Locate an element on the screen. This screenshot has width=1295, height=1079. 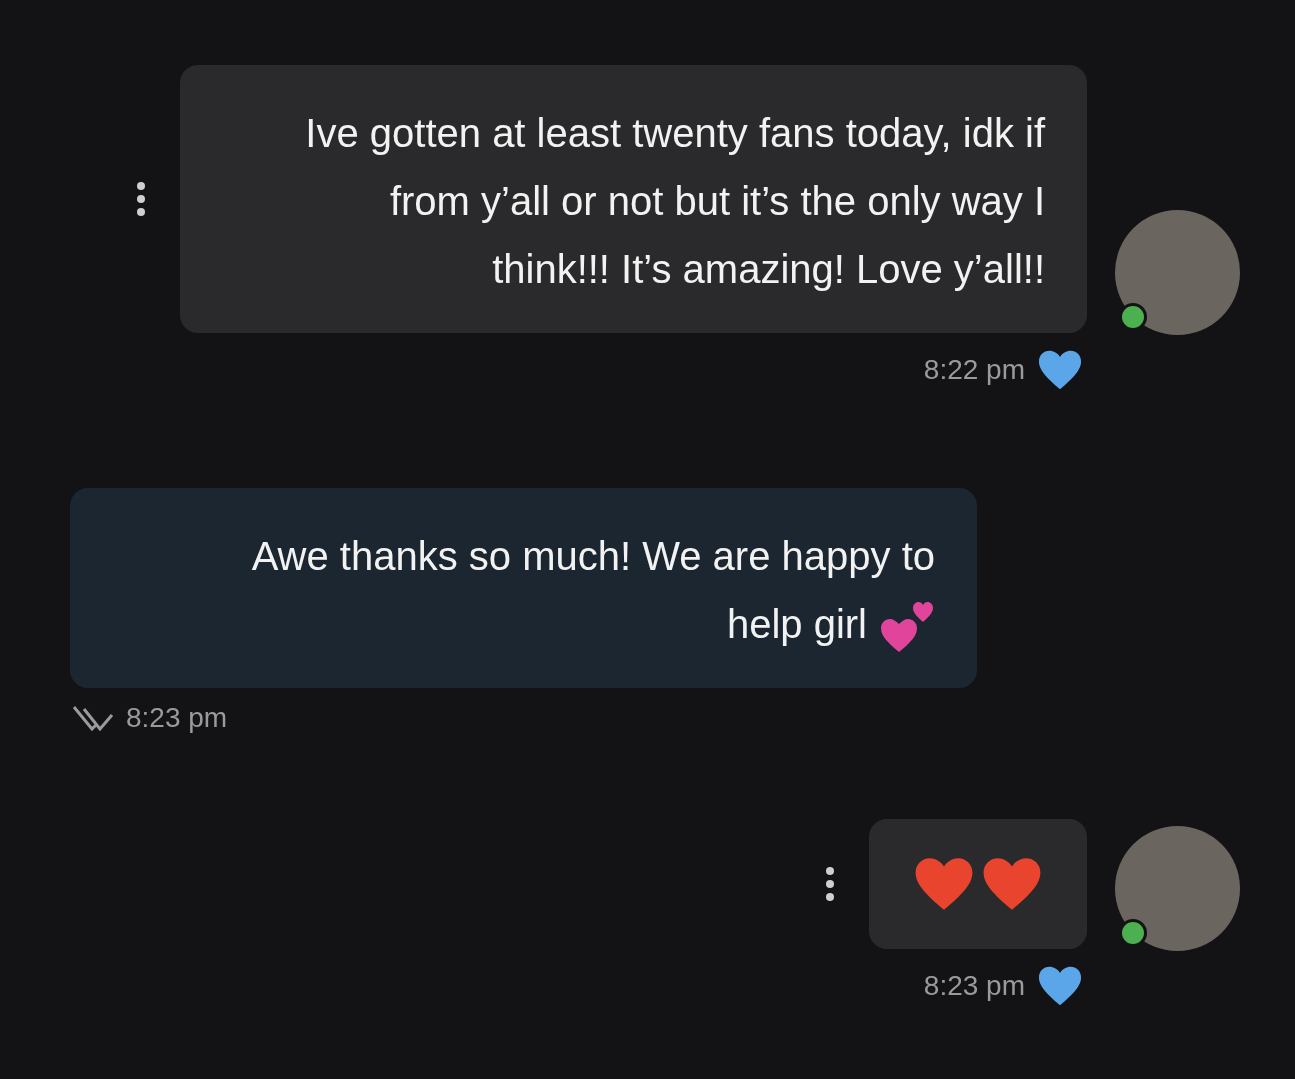
message-time: 8:22 pm is located at coordinates (974, 370).